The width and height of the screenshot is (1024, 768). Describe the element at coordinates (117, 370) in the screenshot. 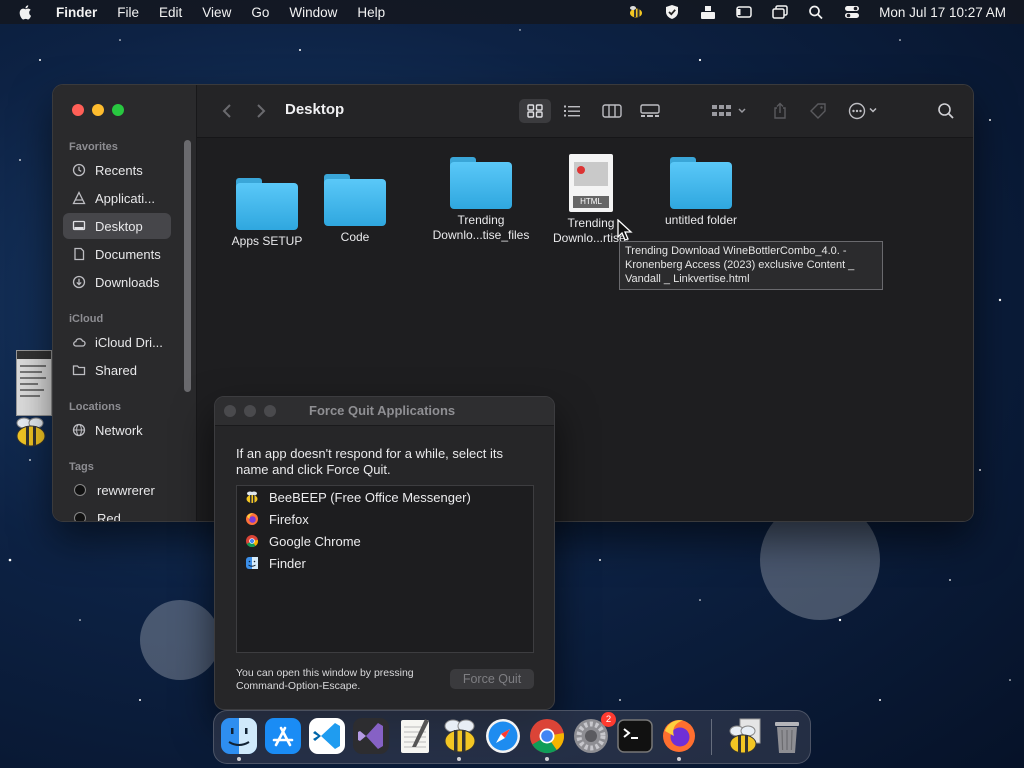

I see `sidebar-item-shared: Shared` at that location.